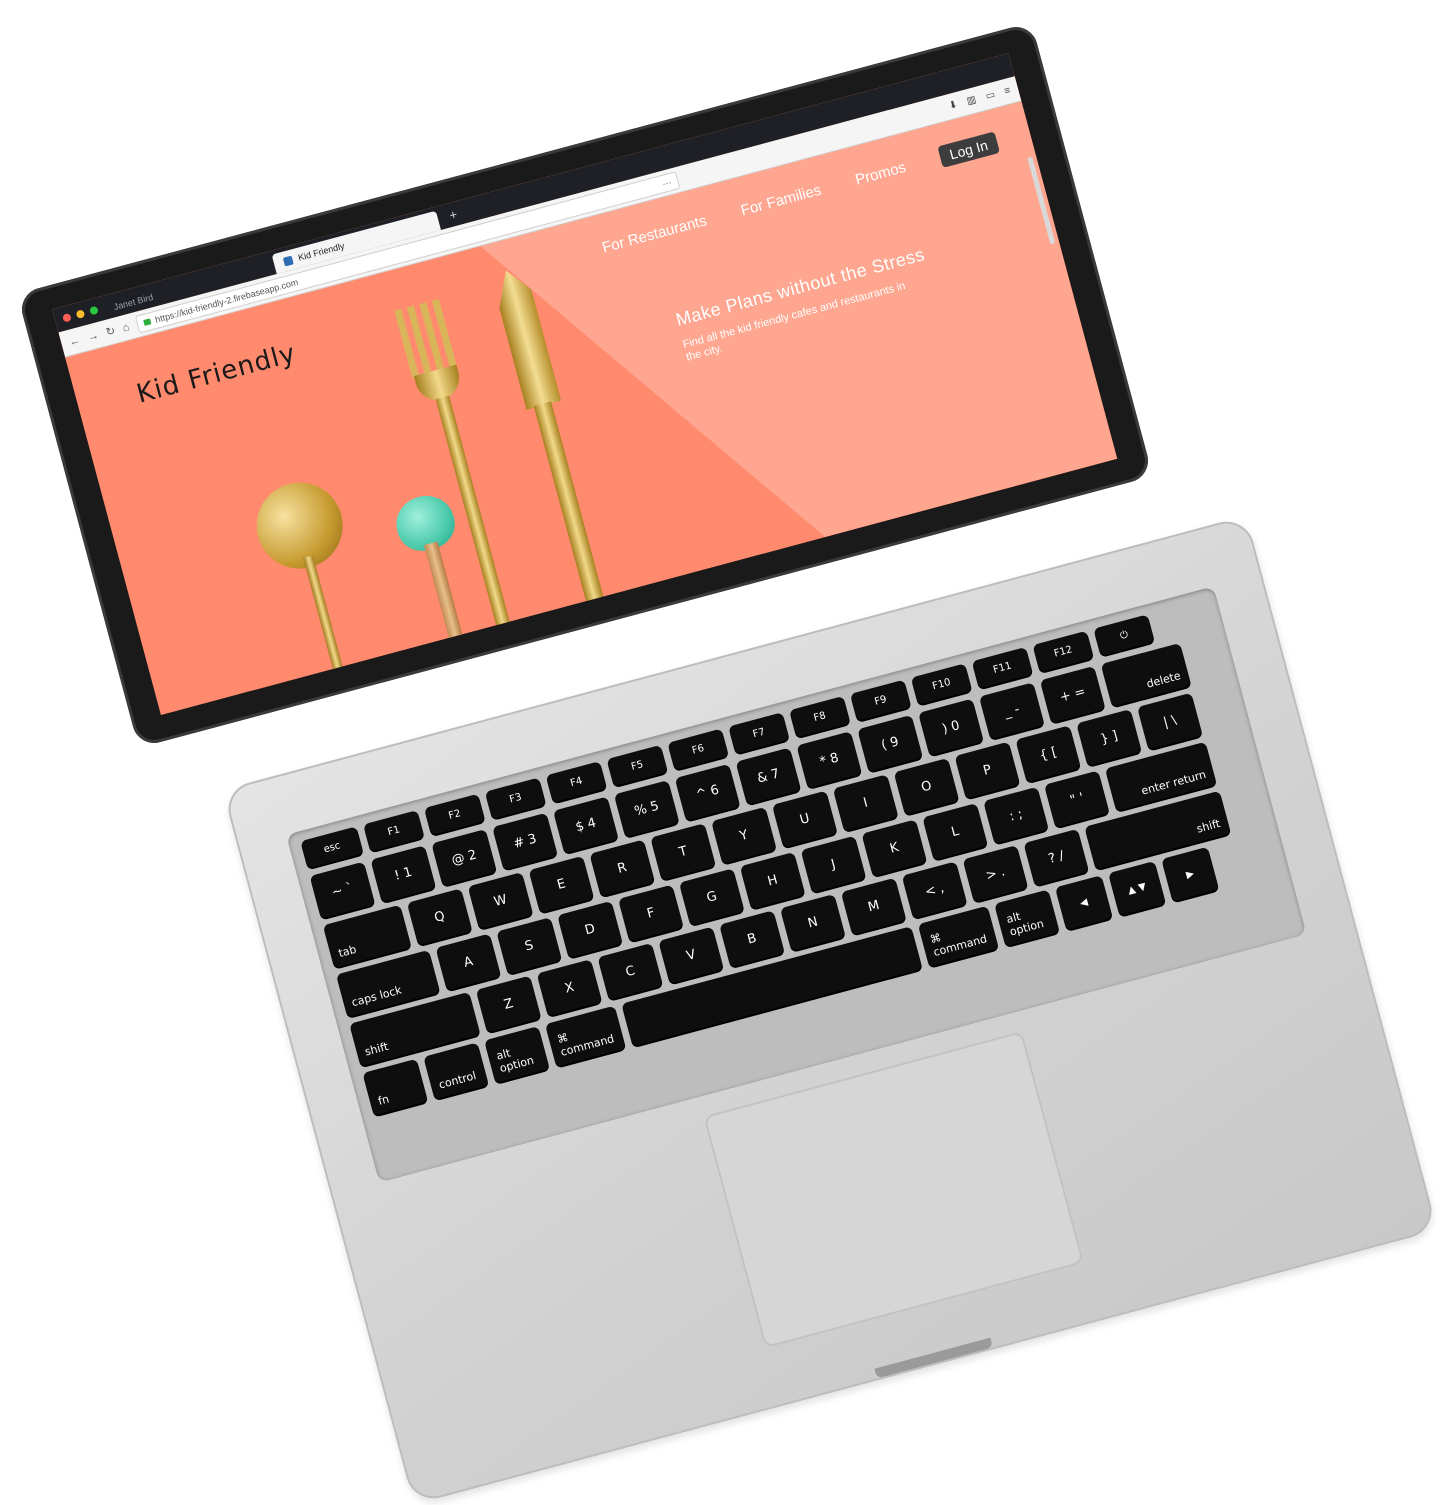 This screenshot has width=1443, height=1505. Describe the element at coordinates (1083, 903) in the screenshot. I see `arrow-left-icon: ◀` at that location.